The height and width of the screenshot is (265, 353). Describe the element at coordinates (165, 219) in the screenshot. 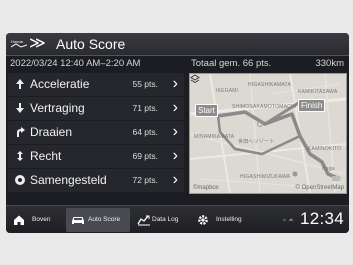

I see `tab-label: Data Log` at that location.